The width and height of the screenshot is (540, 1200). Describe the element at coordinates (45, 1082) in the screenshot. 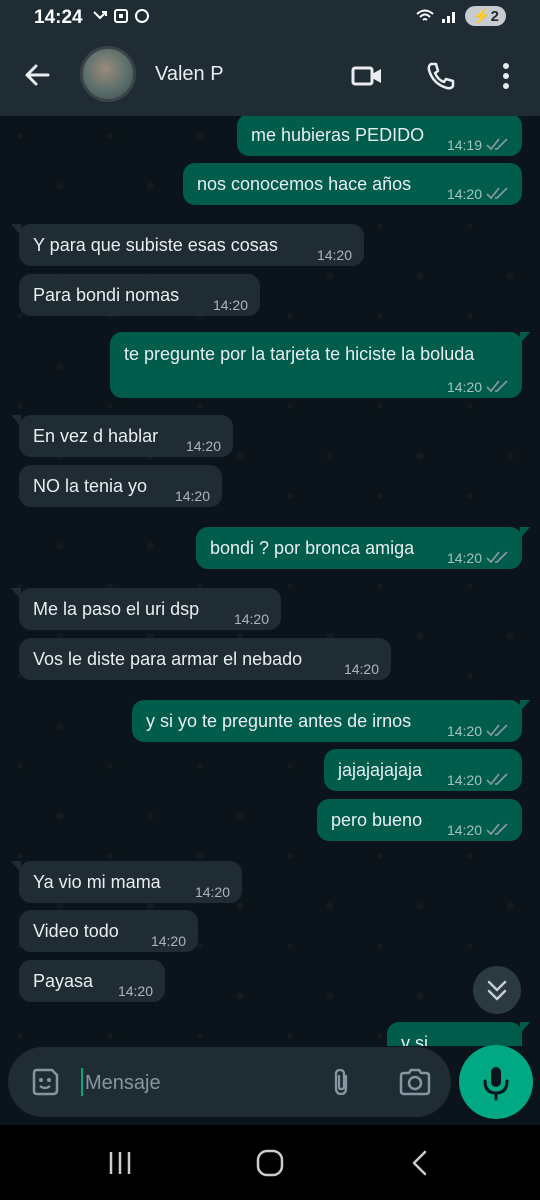

I see `sticker-icon` at that location.